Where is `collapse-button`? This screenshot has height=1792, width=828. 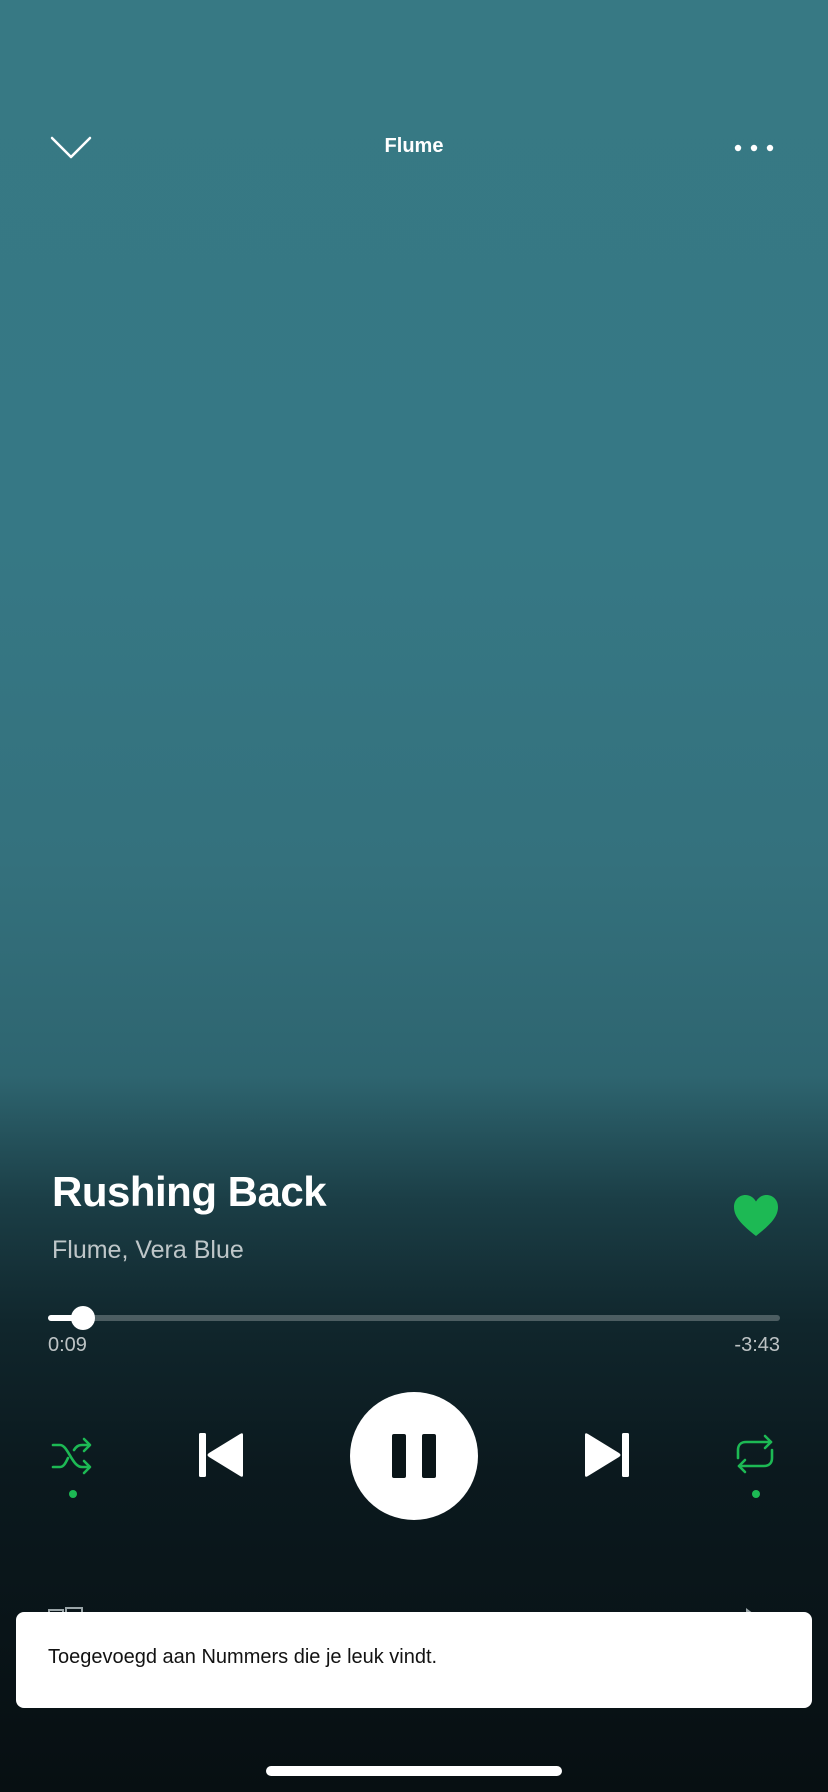
collapse-button is located at coordinates (71, 147).